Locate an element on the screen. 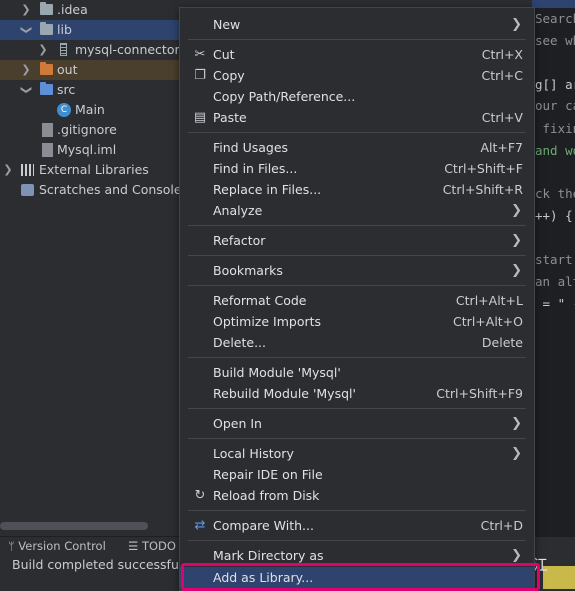  menu-item-compare-with: ⇄ Compare With... Ctrl+D is located at coordinates (357, 525).